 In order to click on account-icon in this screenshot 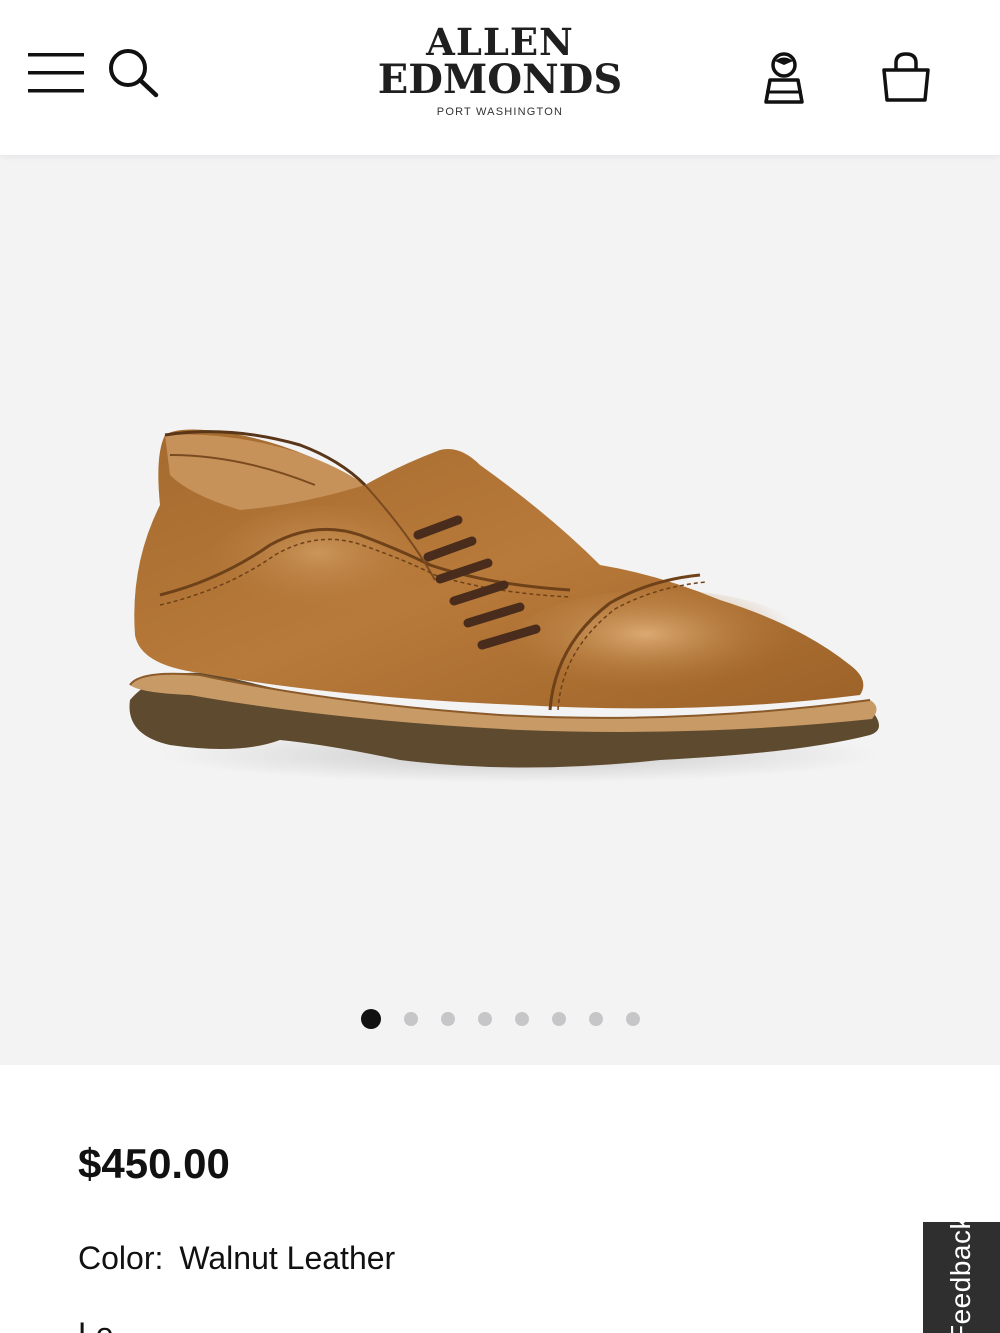, I will do `click(784, 78)`.